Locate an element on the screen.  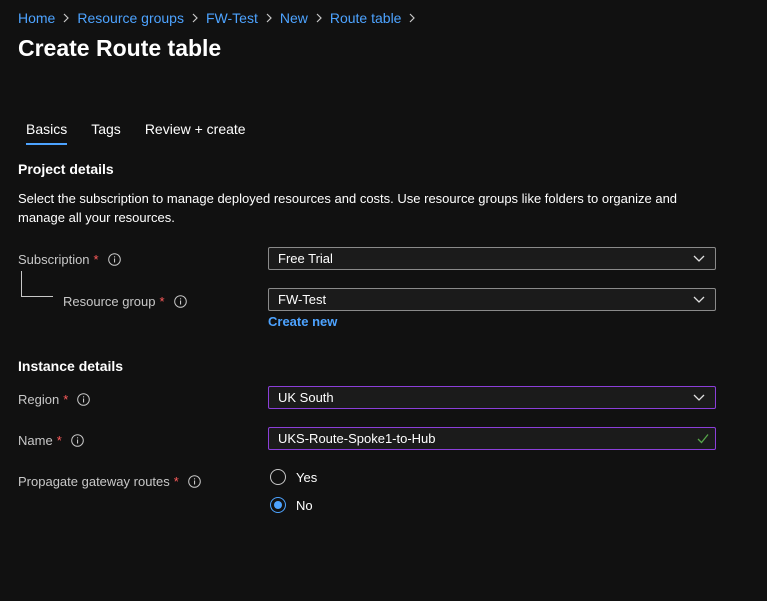
radio-button-selected is located at coordinates (278, 505).